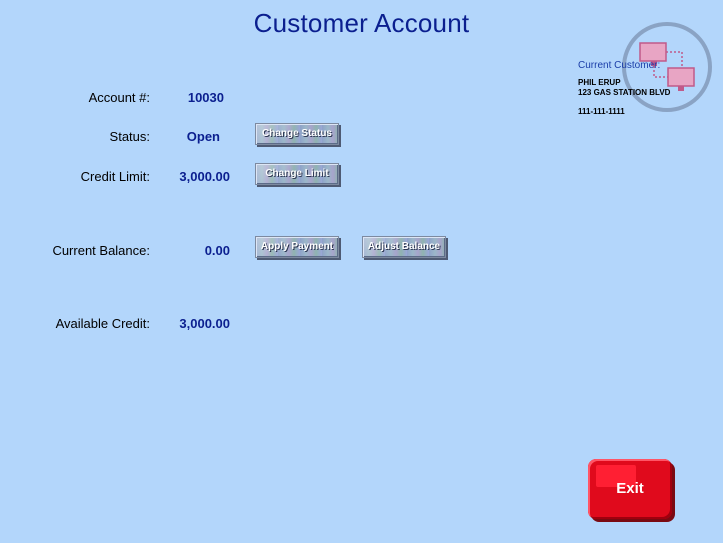  I want to click on credit-limit-label: Credit Limit:, so click(115, 176).